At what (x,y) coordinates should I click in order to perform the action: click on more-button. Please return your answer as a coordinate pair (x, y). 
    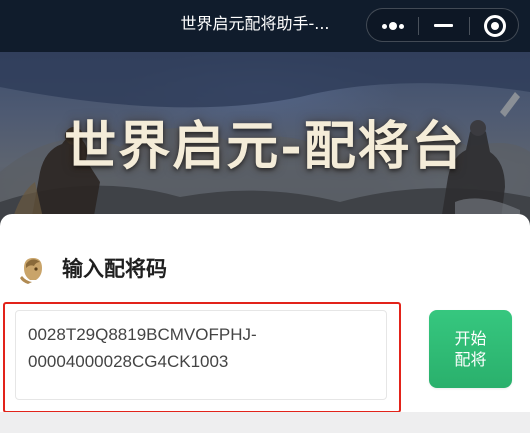
    Looking at the image, I should click on (392, 26).